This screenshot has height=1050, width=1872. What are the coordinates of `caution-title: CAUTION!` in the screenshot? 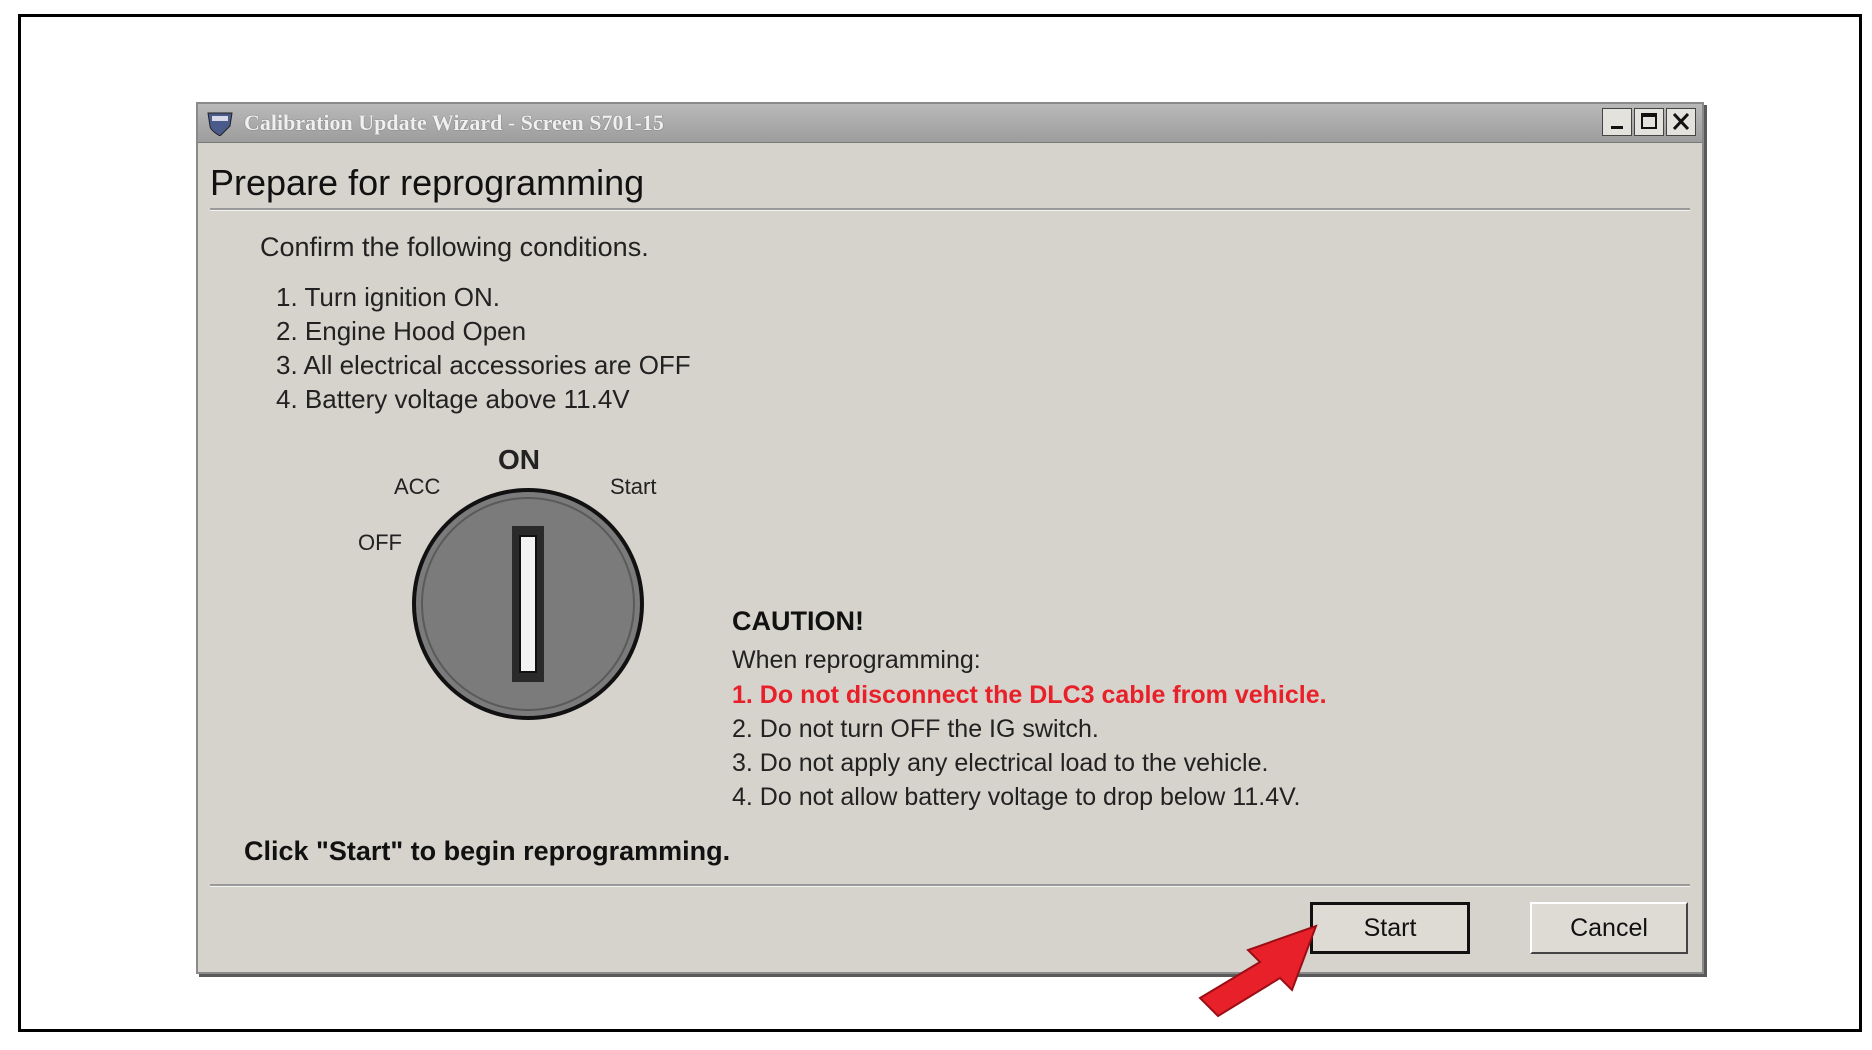 It's located at (798, 621).